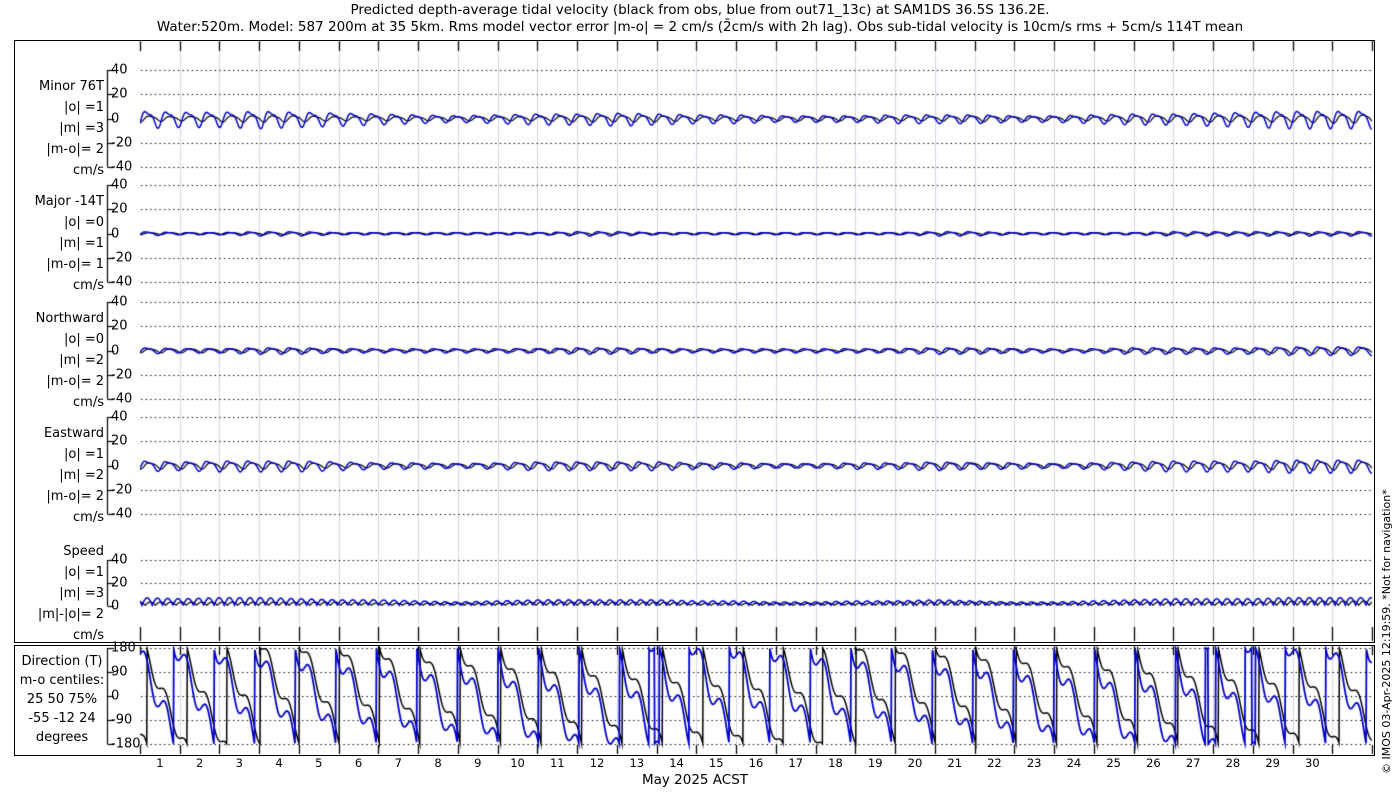  I want to click on x-tick-day-label: 1, so click(160, 763).